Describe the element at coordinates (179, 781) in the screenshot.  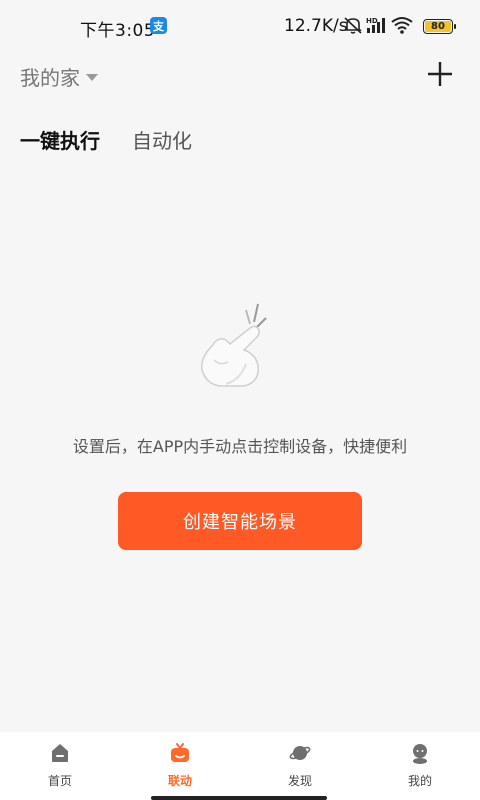
I see `nav-label-linkage: 联动` at that location.